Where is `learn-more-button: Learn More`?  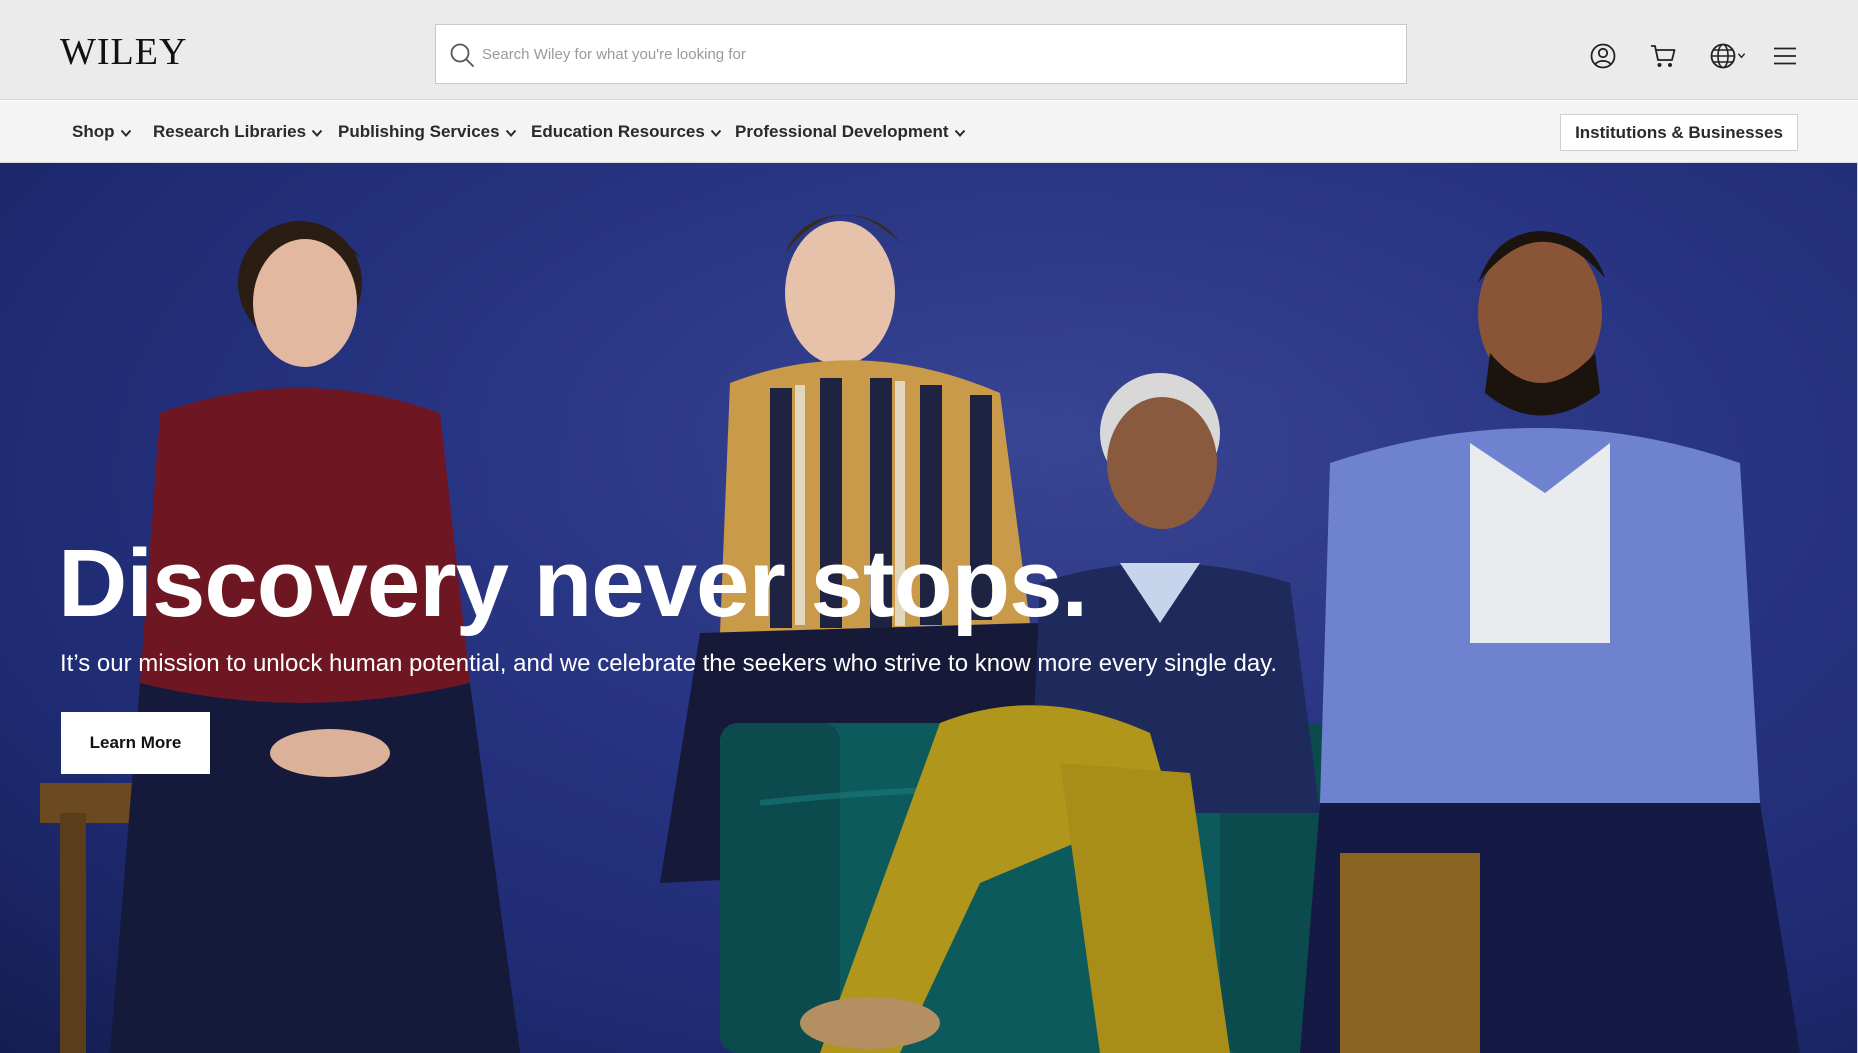 learn-more-button: Learn More is located at coordinates (135, 743).